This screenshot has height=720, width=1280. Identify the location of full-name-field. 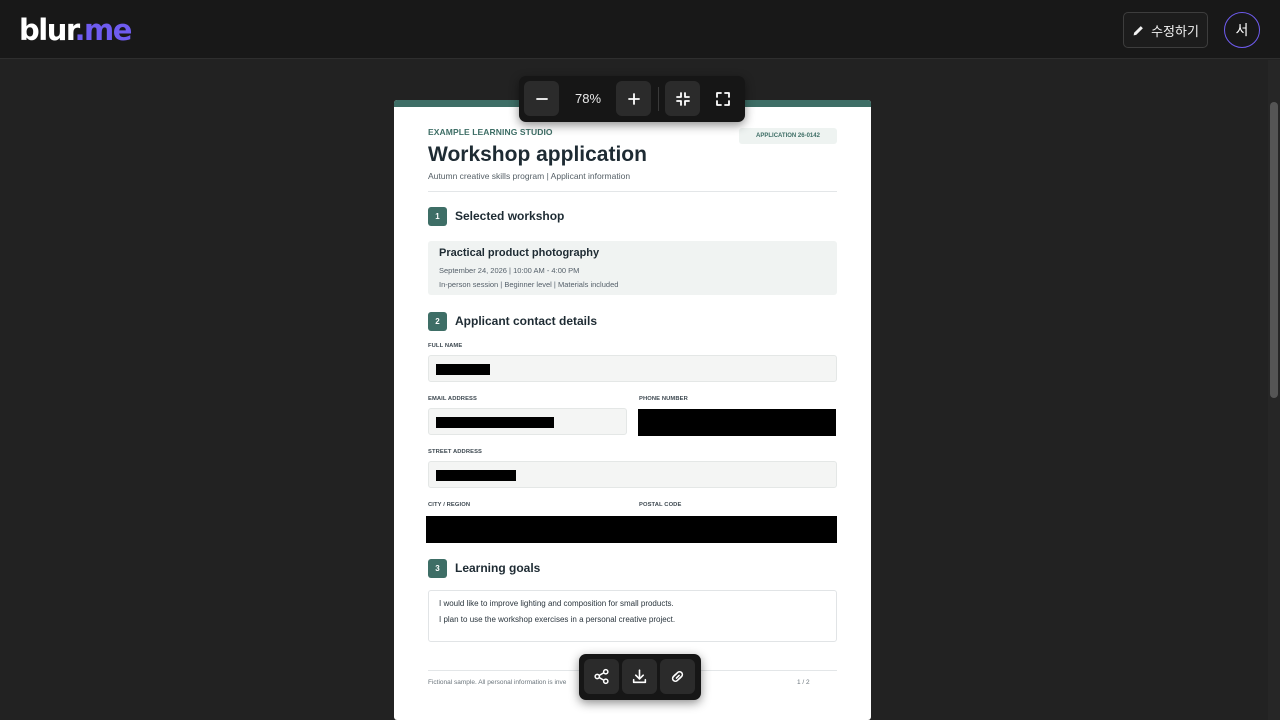
(632, 368).